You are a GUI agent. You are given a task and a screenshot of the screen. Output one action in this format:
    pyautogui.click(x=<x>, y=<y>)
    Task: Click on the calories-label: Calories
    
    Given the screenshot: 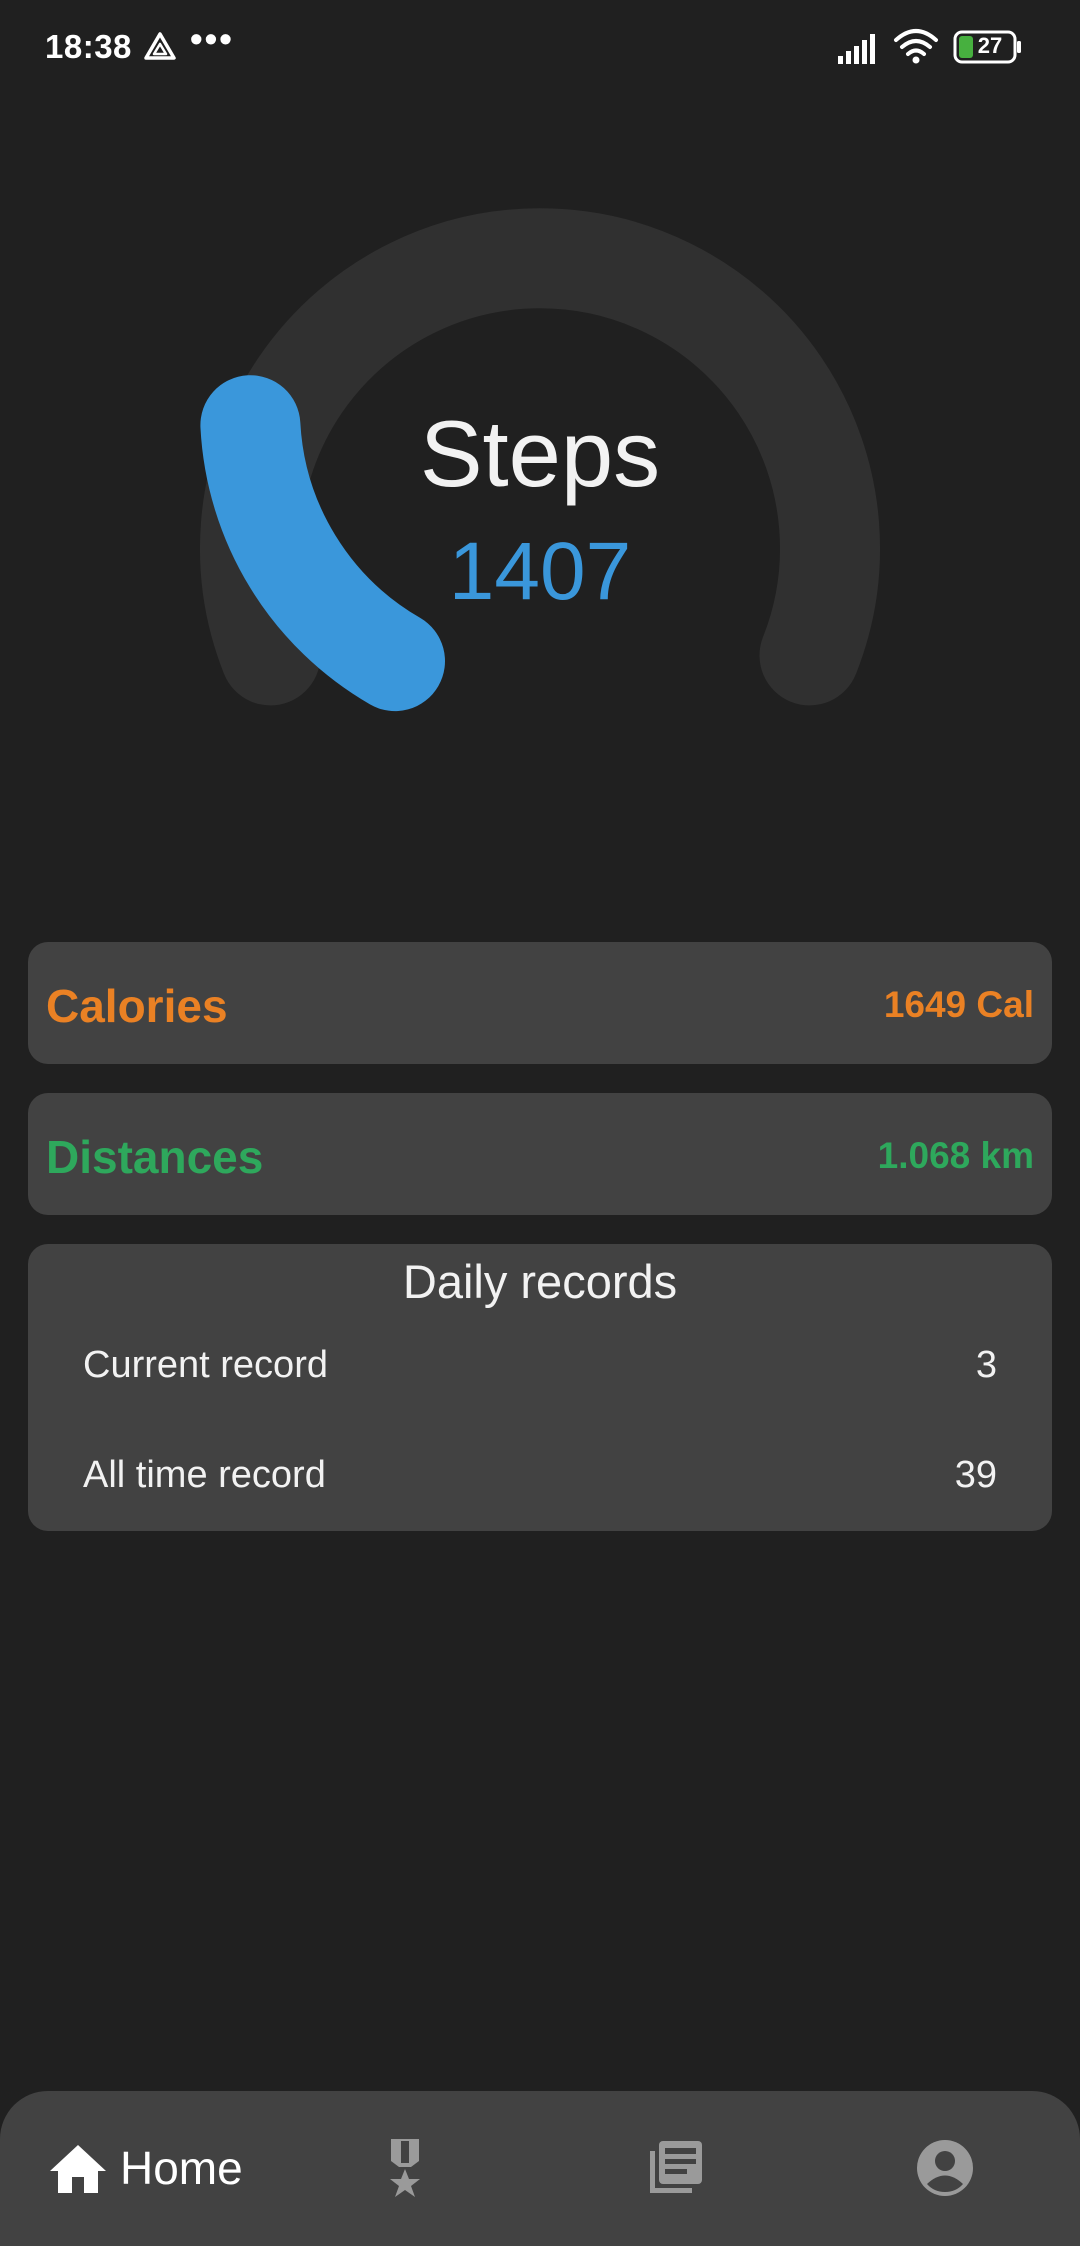 What is the action you would take?
    pyautogui.click(x=137, y=1006)
    